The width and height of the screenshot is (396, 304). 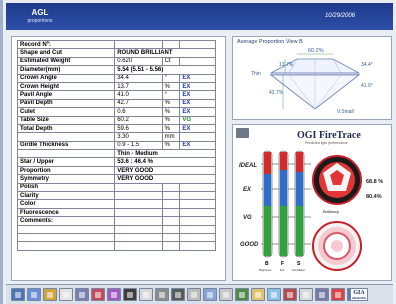 What do you see at coordinates (66, 187) in the screenshot?
I see `record-label: Polish` at bounding box center [66, 187].